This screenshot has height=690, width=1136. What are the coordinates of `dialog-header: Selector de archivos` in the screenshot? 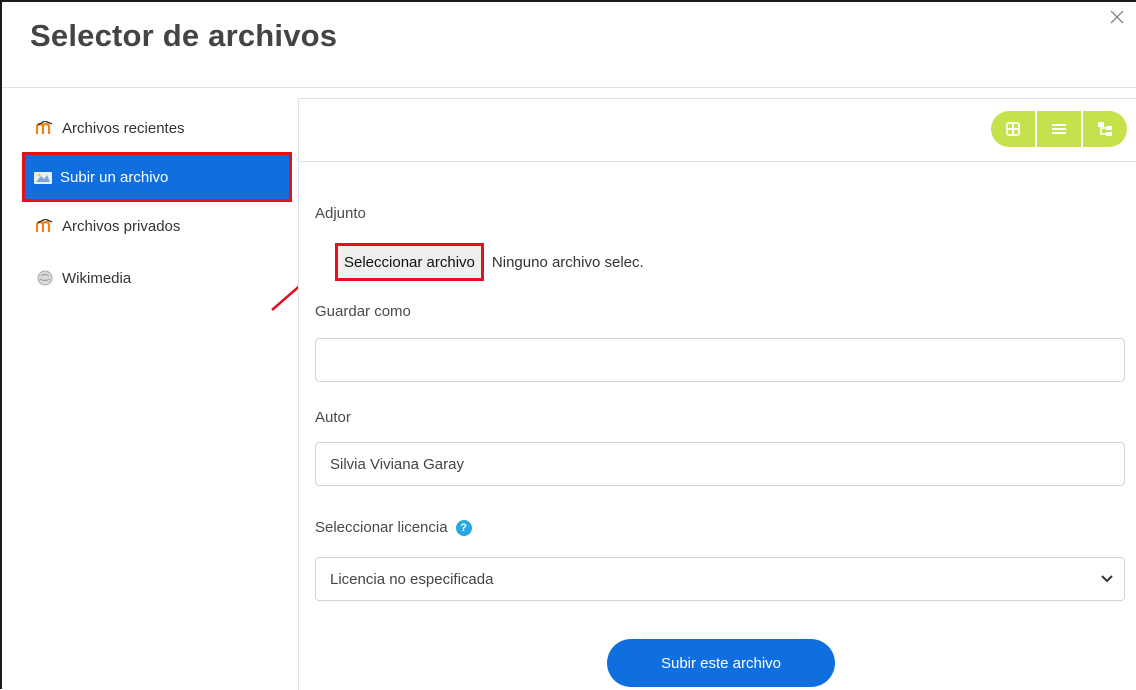 It's located at (569, 45).